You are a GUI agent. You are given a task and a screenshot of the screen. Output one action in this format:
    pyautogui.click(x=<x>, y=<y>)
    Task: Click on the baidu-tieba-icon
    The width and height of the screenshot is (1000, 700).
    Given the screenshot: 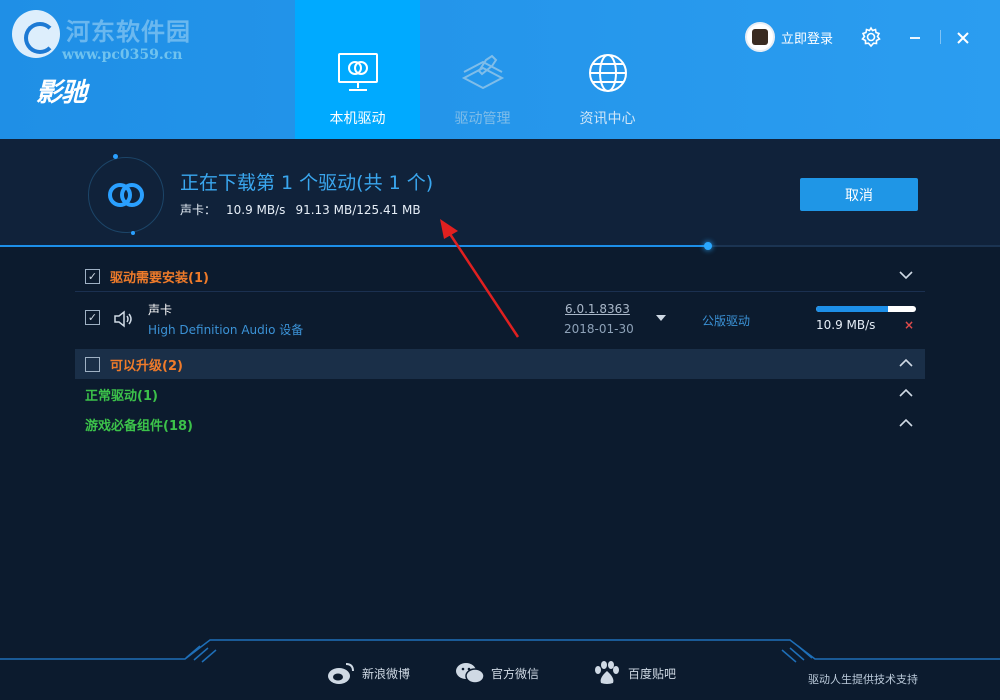 What is the action you would take?
    pyautogui.click(x=607, y=672)
    